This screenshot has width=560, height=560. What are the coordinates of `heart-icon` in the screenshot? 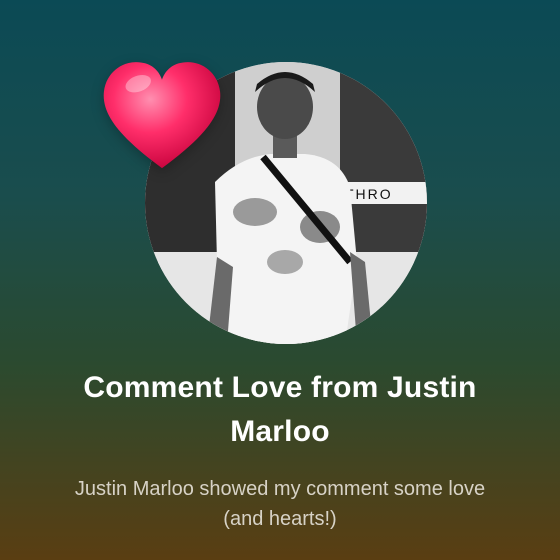 It's located at (162, 115).